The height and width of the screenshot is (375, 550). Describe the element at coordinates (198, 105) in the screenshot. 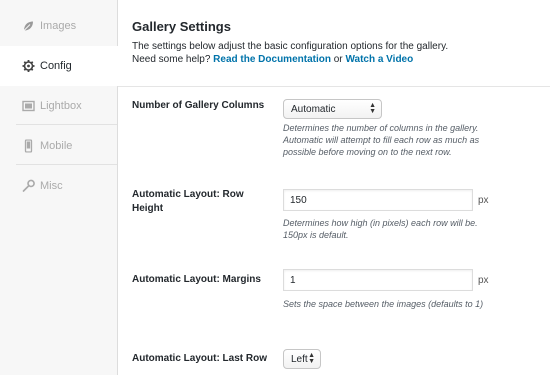

I see `columns-label: Number of Gallery Columns` at that location.